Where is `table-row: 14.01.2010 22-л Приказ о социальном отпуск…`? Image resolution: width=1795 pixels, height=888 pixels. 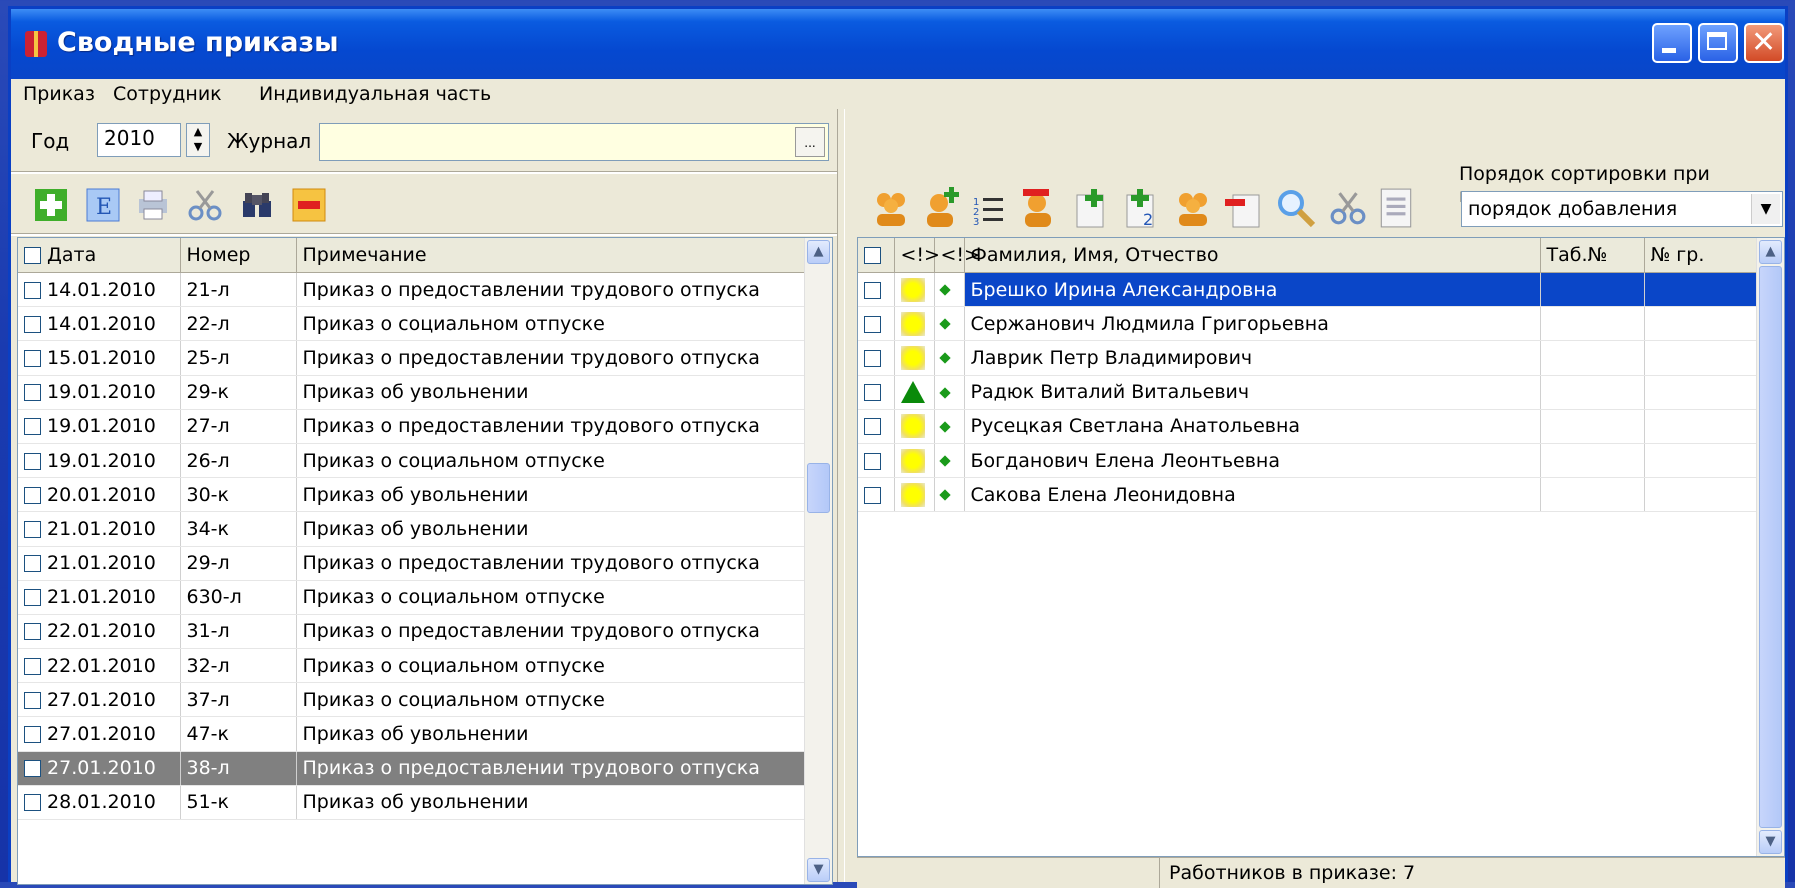 table-row: 14.01.2010 22-л Приказ о социальном отпуск… is located at coordinates (413, 324).